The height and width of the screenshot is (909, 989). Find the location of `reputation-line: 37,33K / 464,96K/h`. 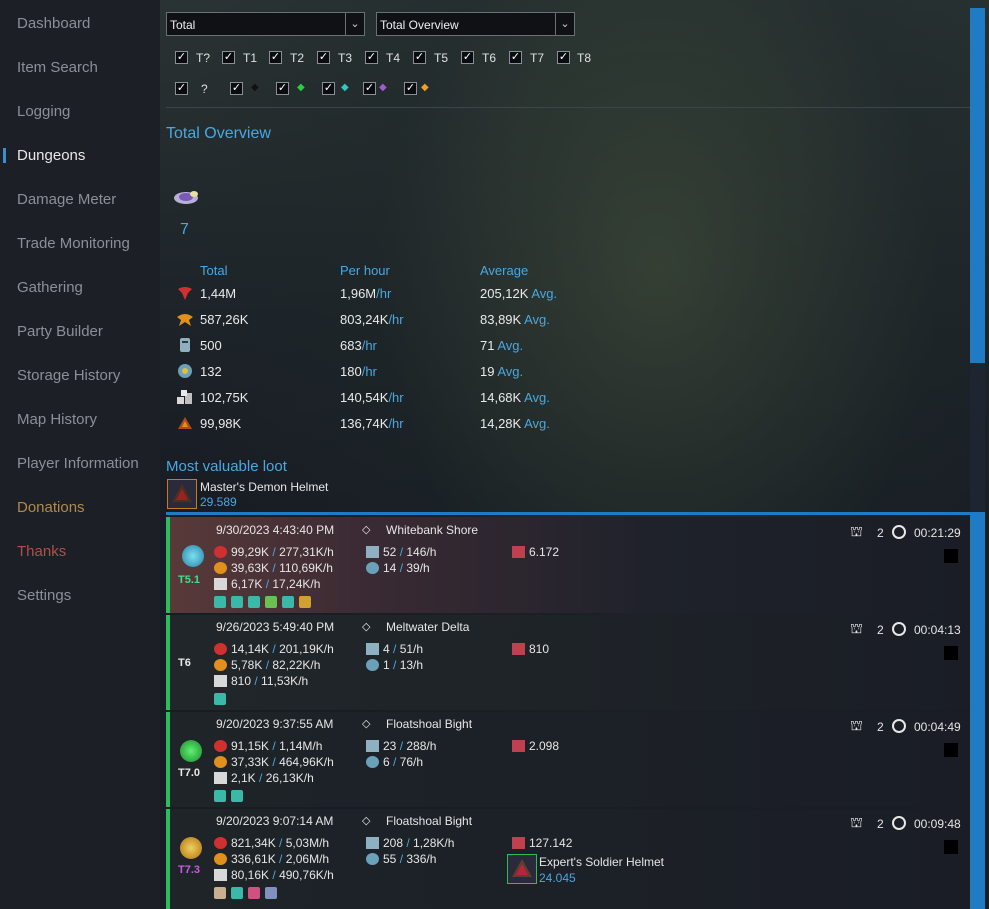

reputation-line: 37,33K / 464,96K/h is located at coordinates (274, 762).